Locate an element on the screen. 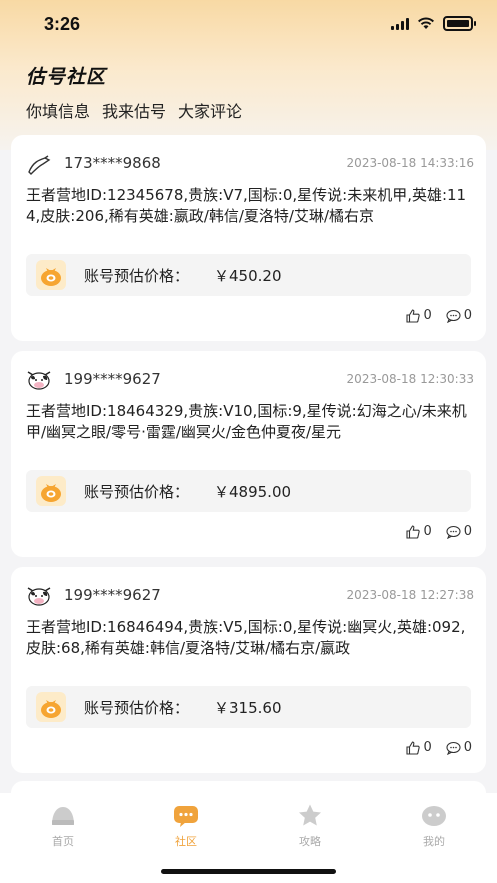  home-icon is located at coordinates (63, 816).